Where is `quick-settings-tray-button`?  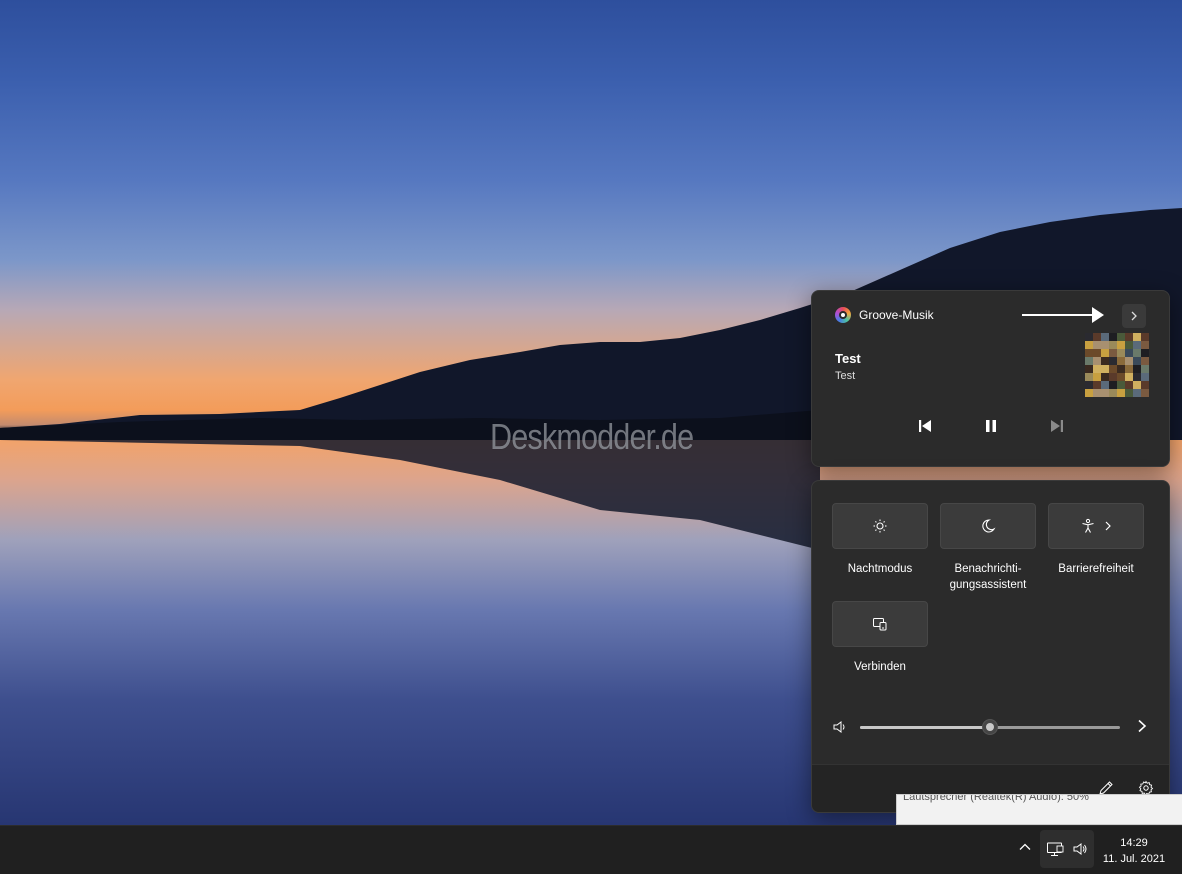 quick-settings-tray-button is located at coordinates (1067, 849).